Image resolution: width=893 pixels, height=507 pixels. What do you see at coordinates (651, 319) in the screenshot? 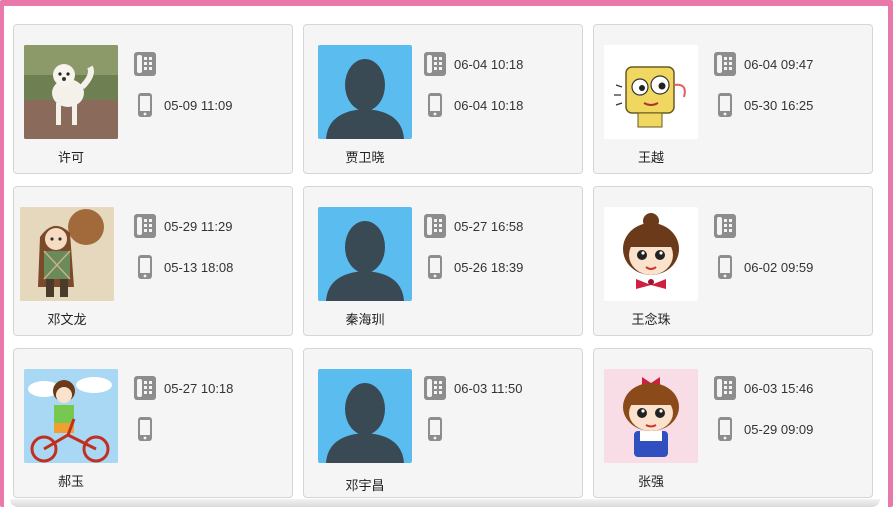
I see `contact-name: 王念珠` at bounding box center [651, 319].